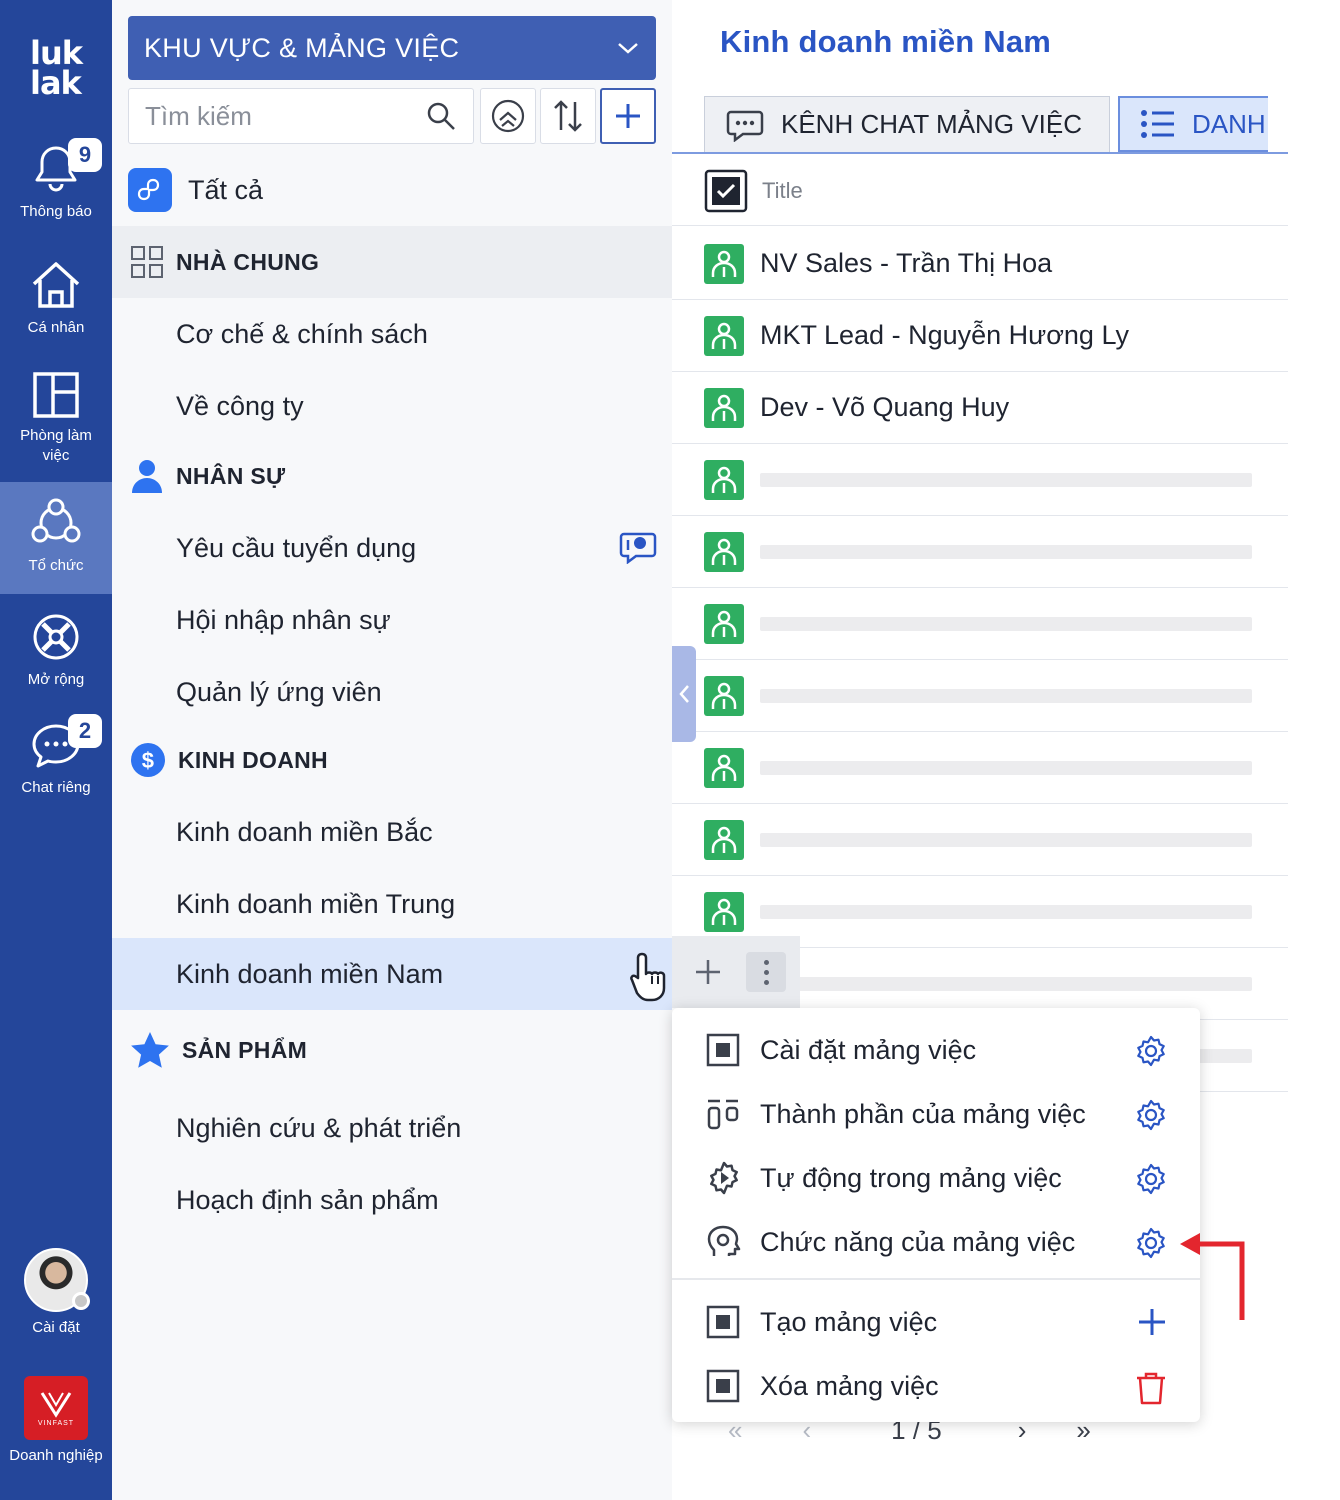 The image size is (1340, 1500). Describe the element at coordinates (726, 191) in the screenshot. I see `select-all-checkbox-icon` at that location.